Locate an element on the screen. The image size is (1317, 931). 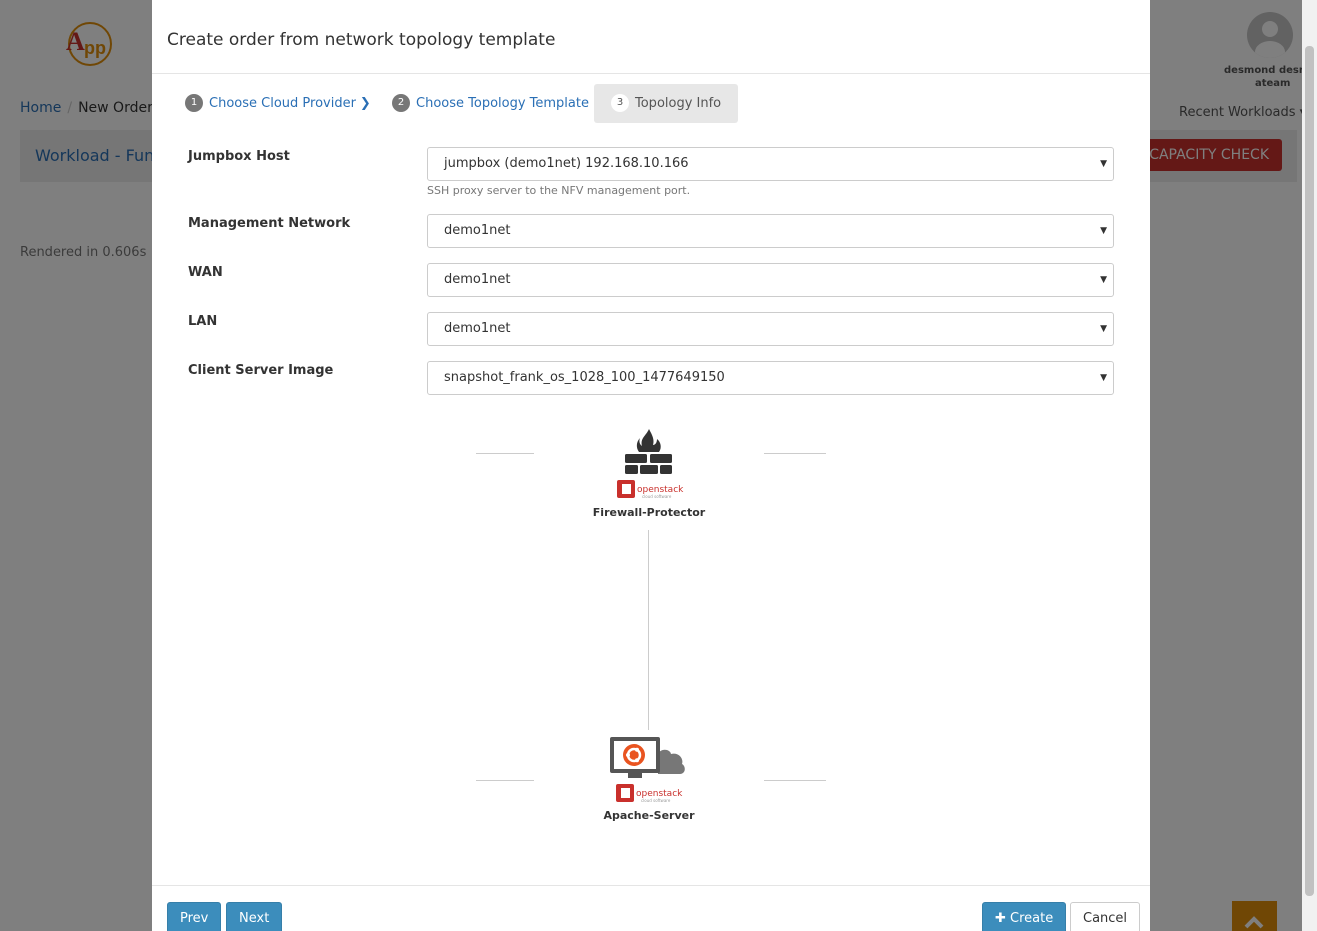
topology-link is located at coordinates (648, 630).